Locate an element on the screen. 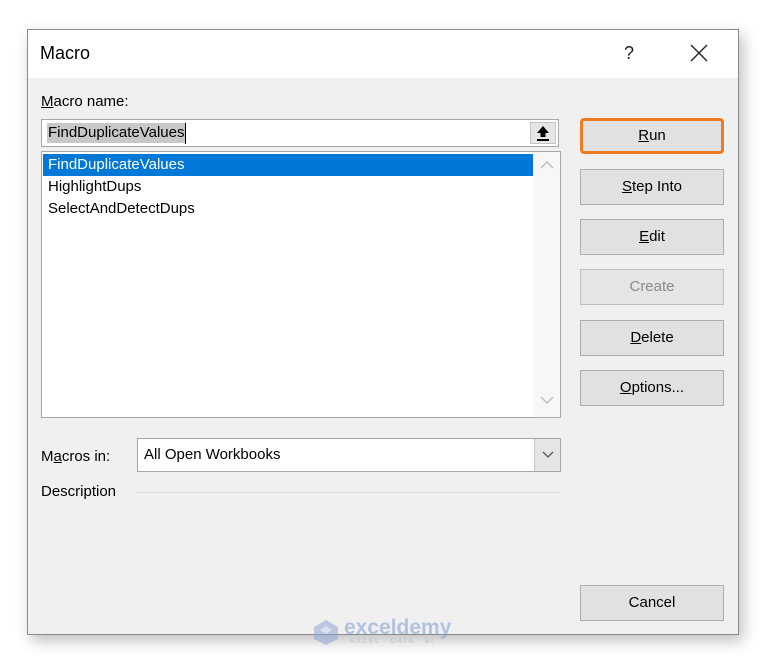 This screenshot has height=665, width=767. close-button is located at coordinates (699, 53).